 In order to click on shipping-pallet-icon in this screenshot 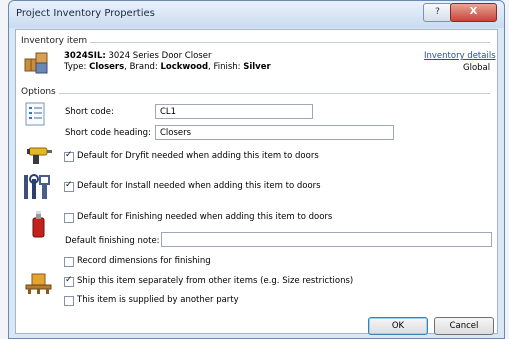, I will do `click(39, 284)`.